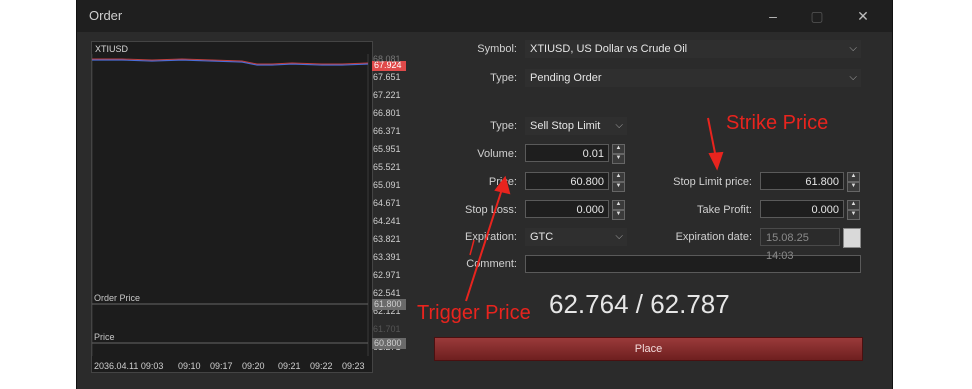  Describe the element at coordinates (716, 161) in the screenshot. I see `strike-arrow-head` at that location.